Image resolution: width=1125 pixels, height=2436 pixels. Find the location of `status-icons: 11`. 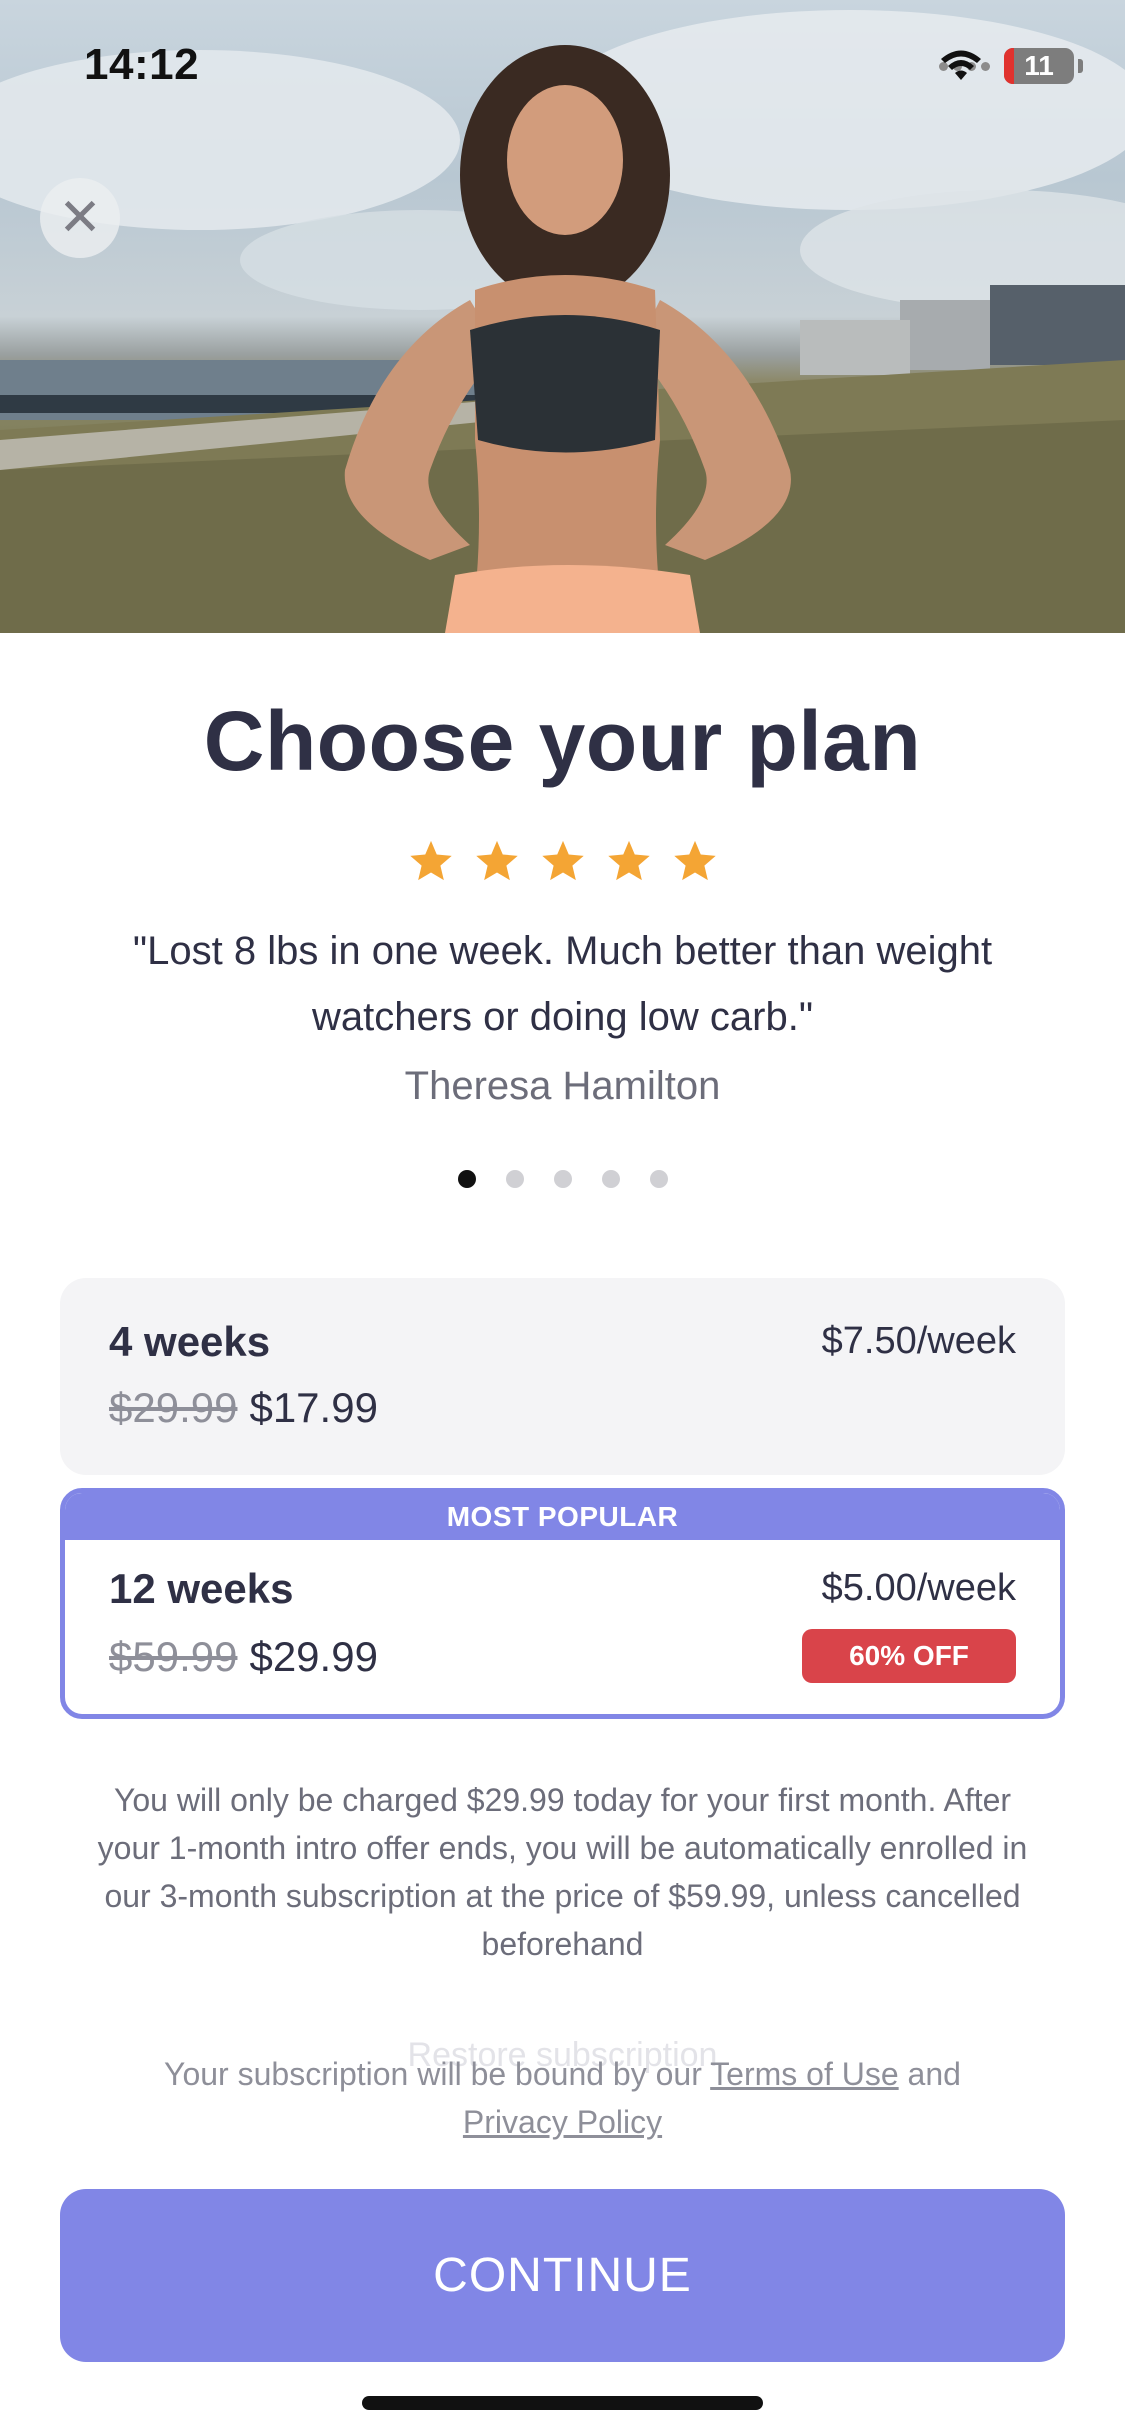

status-icons: 11 is located at coordinates (1011, 66).